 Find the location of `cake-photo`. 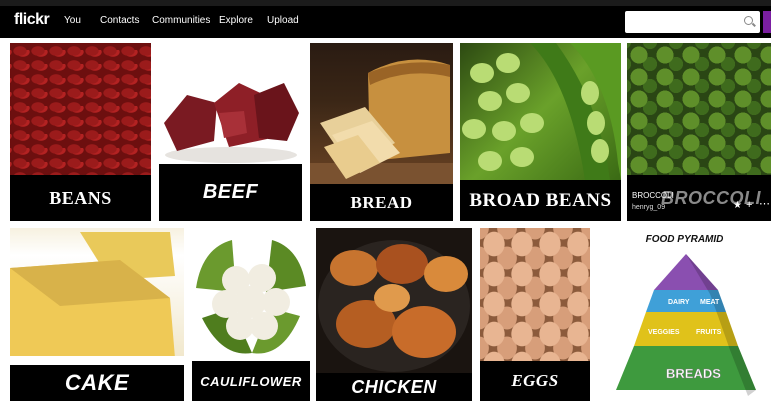

cake-photo is located at coordinates (97, 296).